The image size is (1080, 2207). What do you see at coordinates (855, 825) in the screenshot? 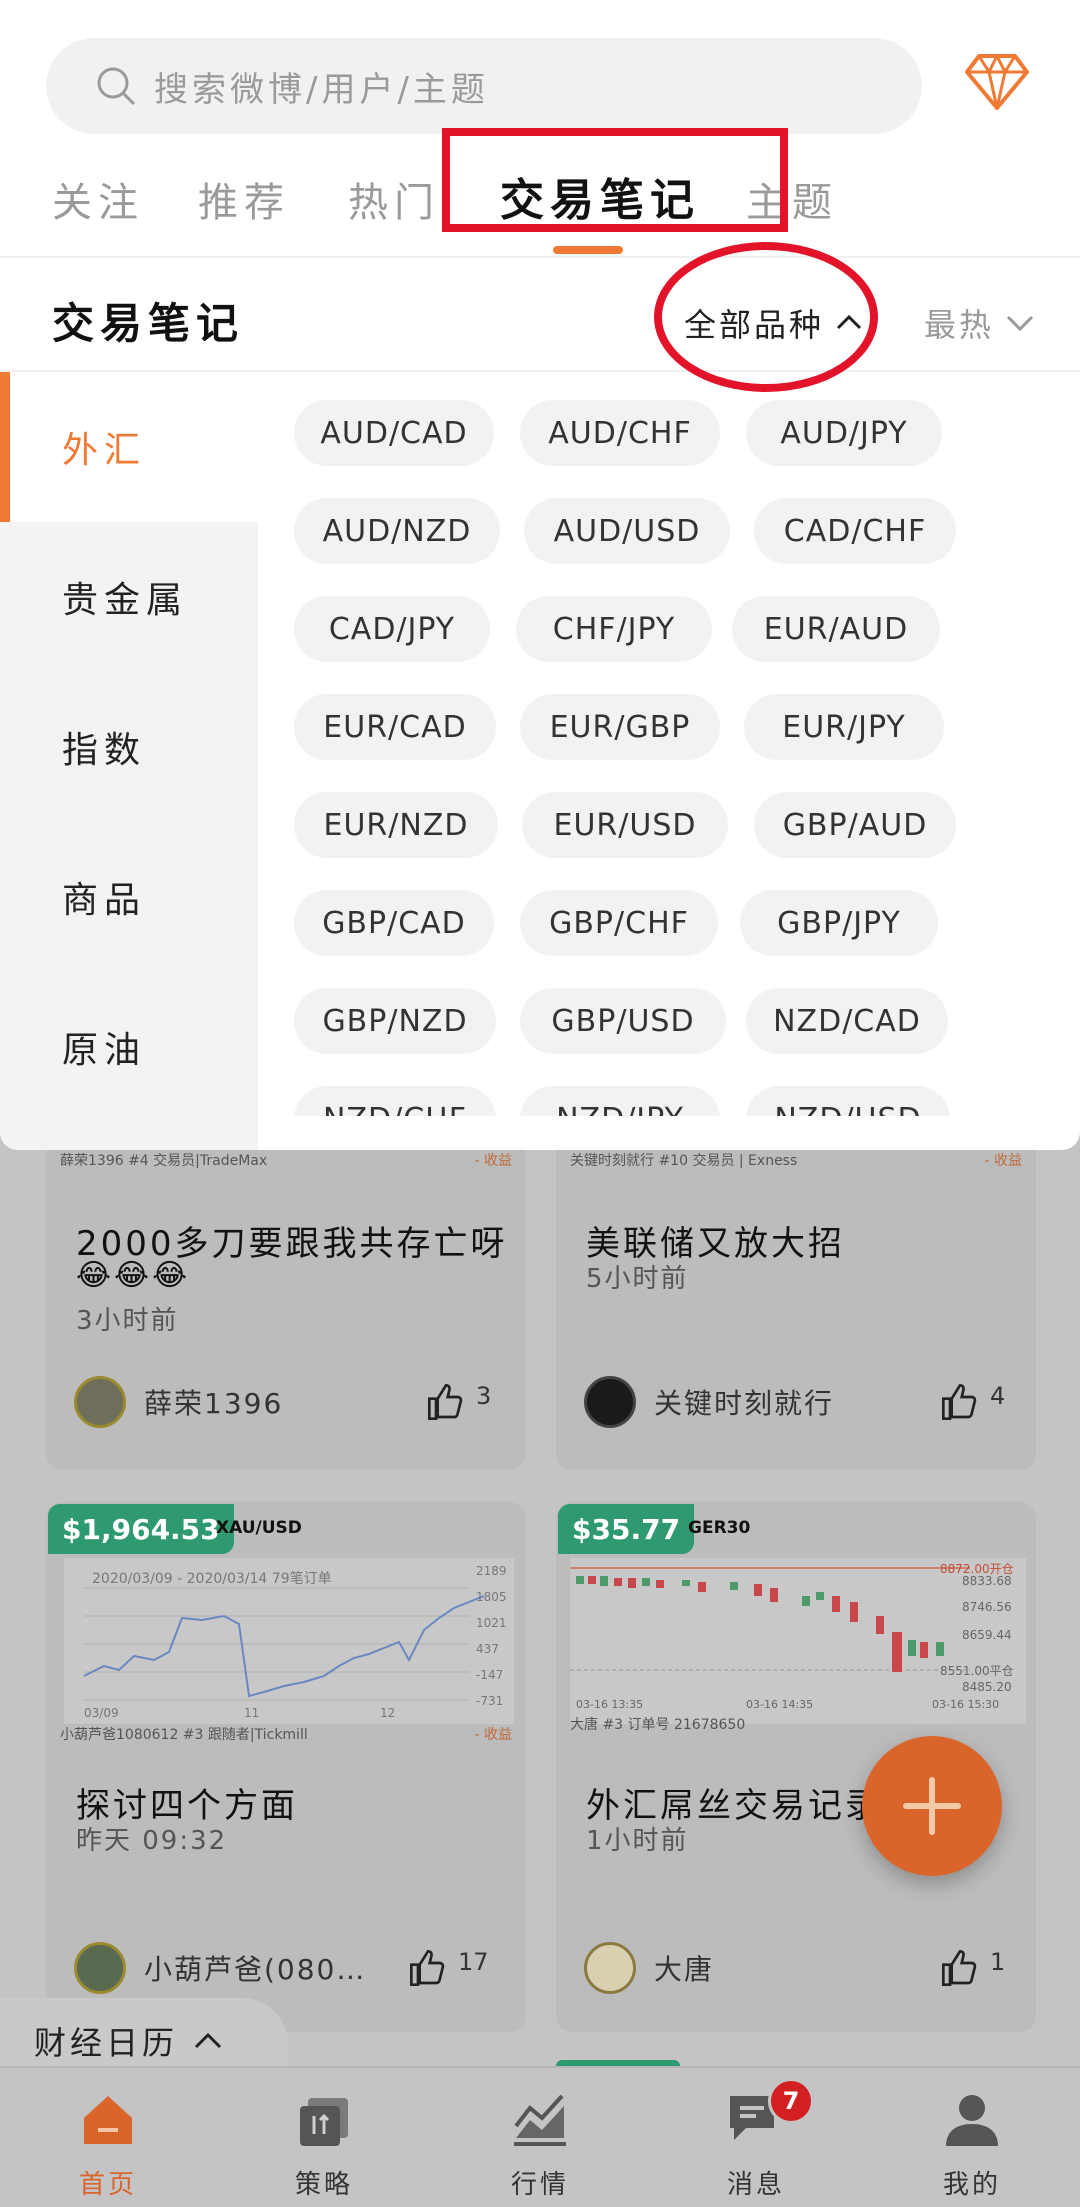
I see `pair-chip: GBP/AUD` at bounding box center [855, 825].